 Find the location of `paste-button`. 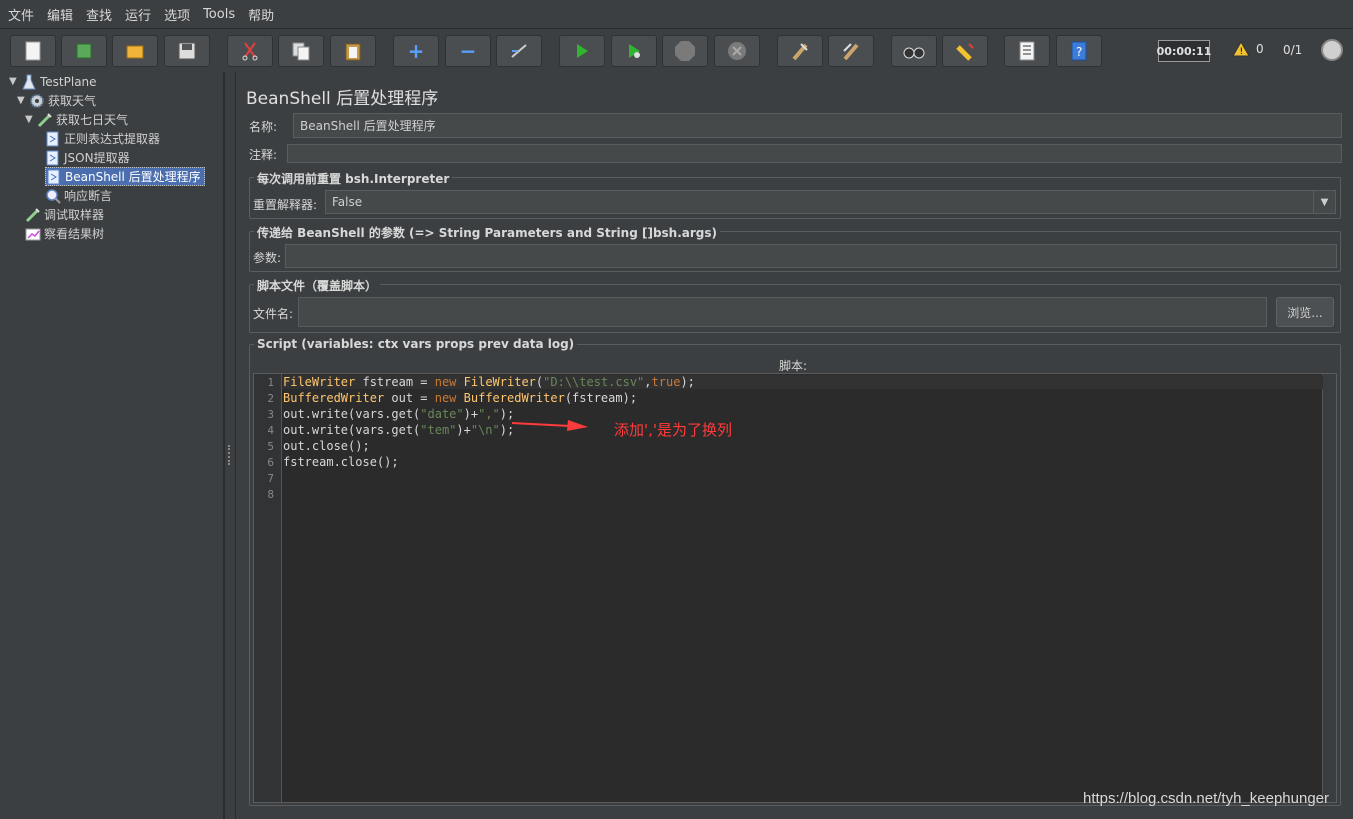

paste-button is located at coordinates (353, 51).